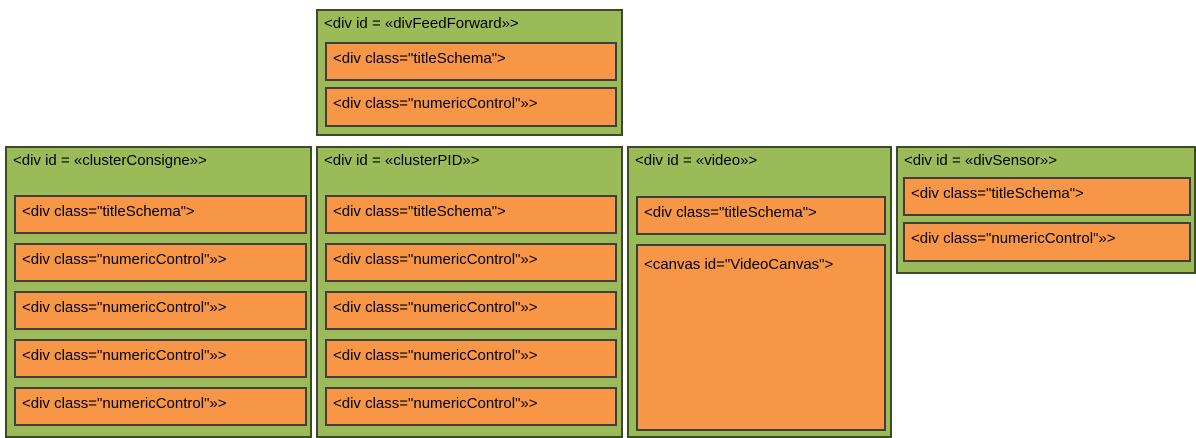  Describe the element at coordinates (110, 160) in the screenshot. I see `cluster-consigne-title: <div id = «clusterConsigne»>` at that location.